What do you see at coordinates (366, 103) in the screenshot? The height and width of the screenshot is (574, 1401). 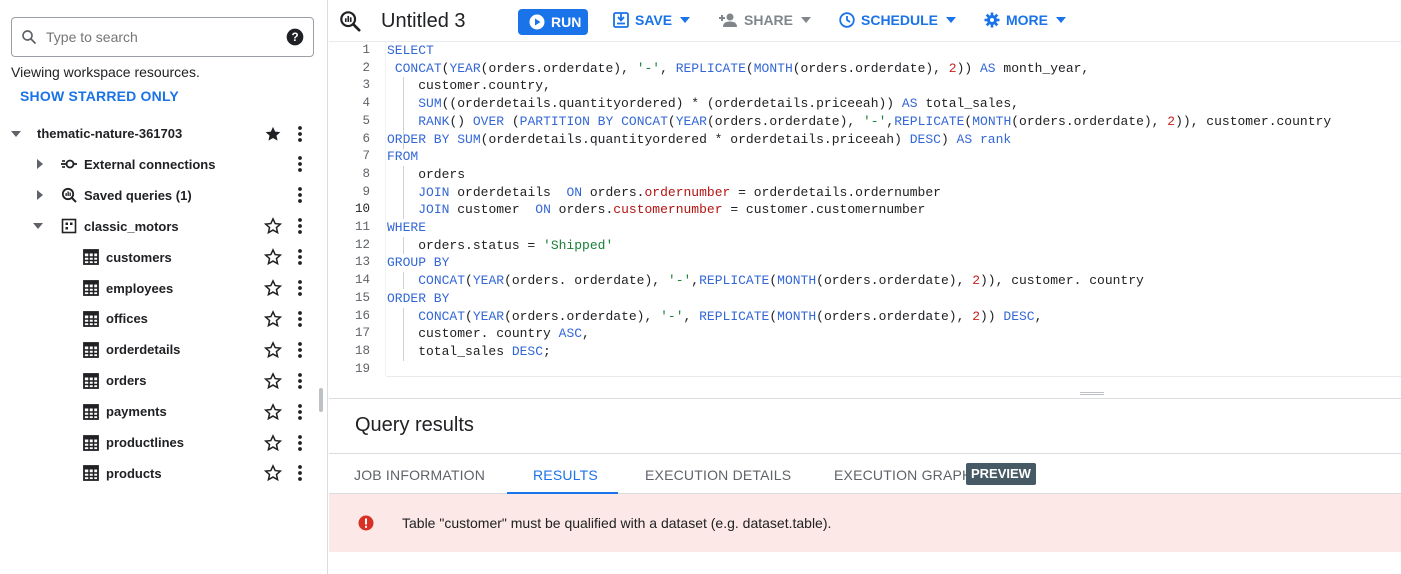 I see `line-number: 4` at bounding box center [366, 103].